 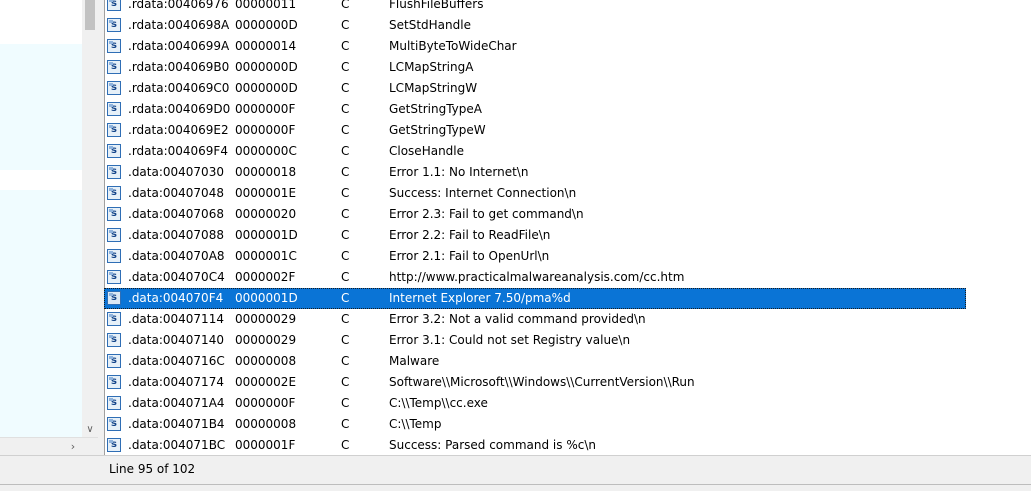 What do you see at coordinates (266, 235) in the screenshot?
I see `string-length: 0000001D` at bounding box center [266, 235].